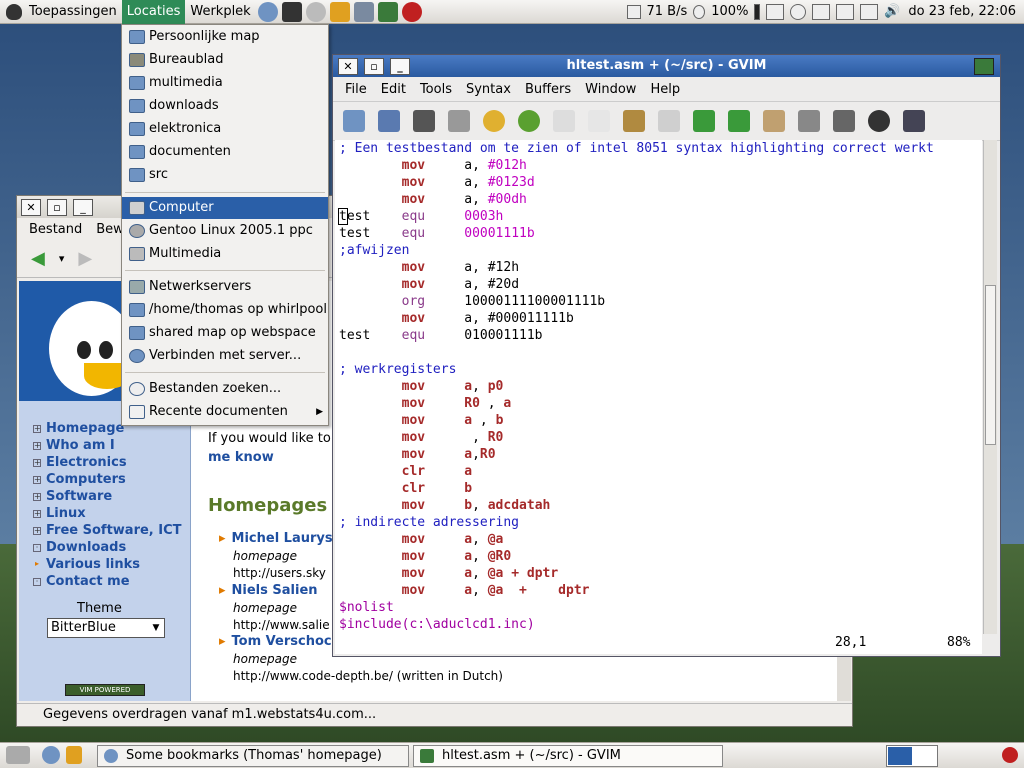 The image size is (1024, 768). Describe the element at coordinates (914, 121) in the screenshot. I see `script-icon` at that location.